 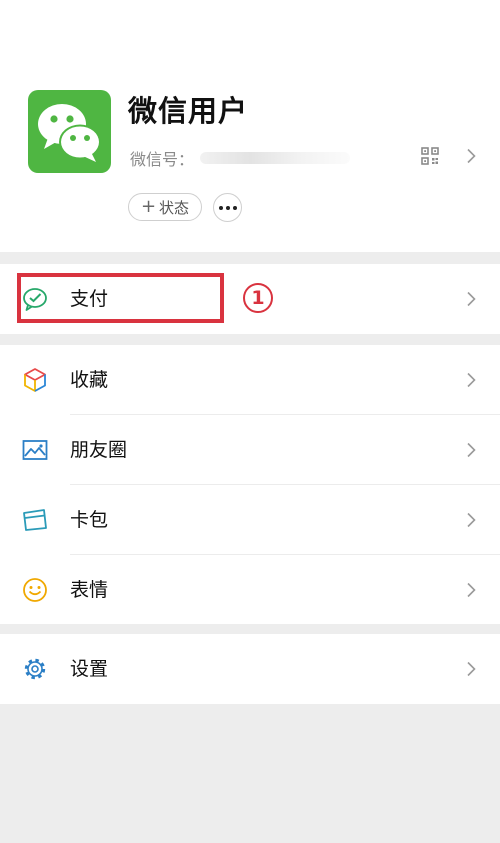 I want to click on add-status-button: + 状态, so click(x=165, y=207).